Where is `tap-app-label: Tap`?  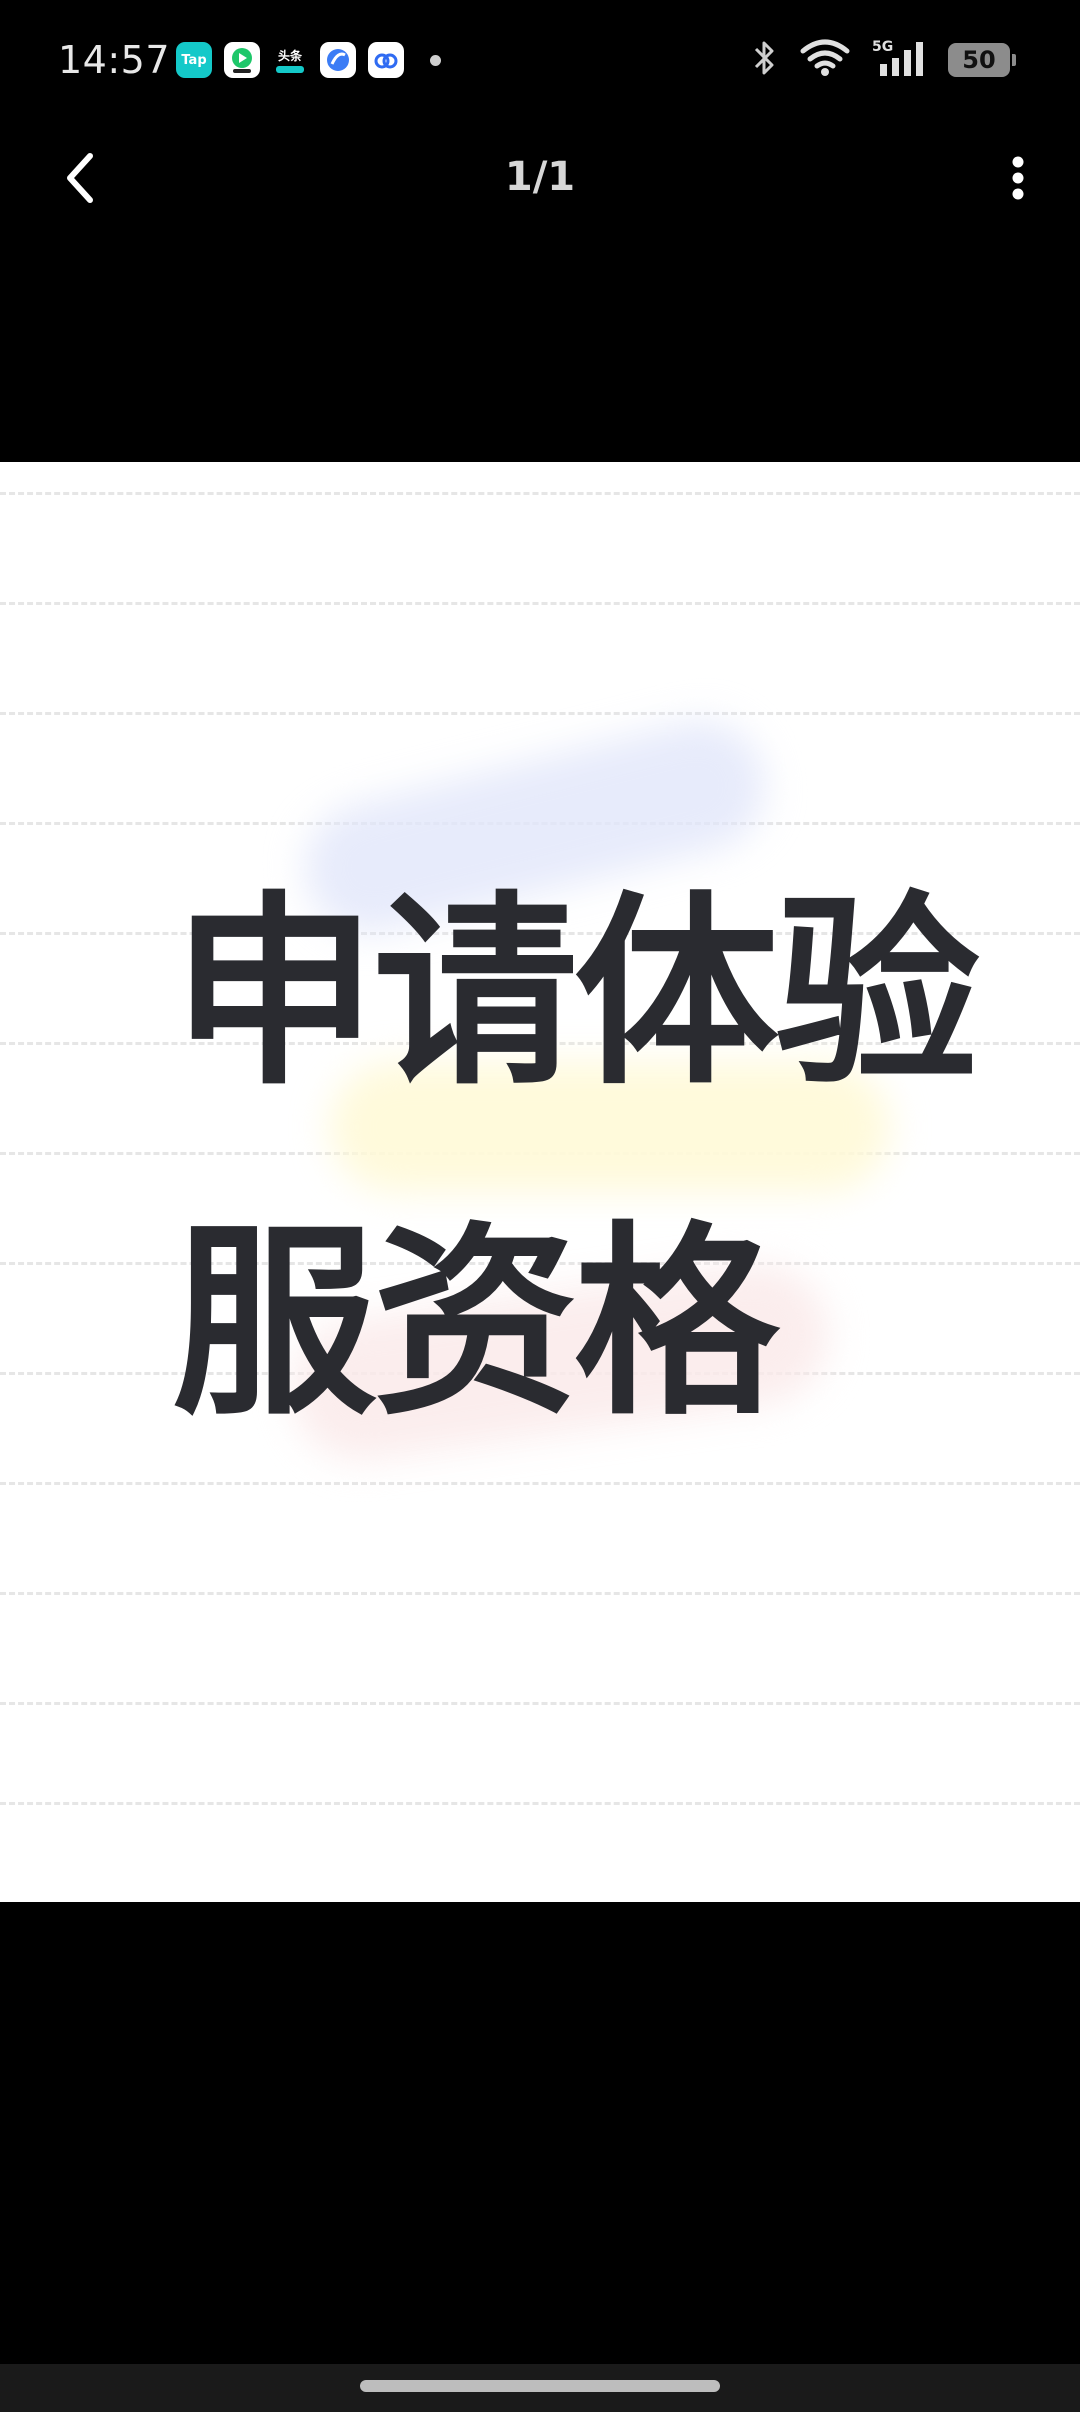 tap-app-label: Tap is located at coordinates (194, 60).